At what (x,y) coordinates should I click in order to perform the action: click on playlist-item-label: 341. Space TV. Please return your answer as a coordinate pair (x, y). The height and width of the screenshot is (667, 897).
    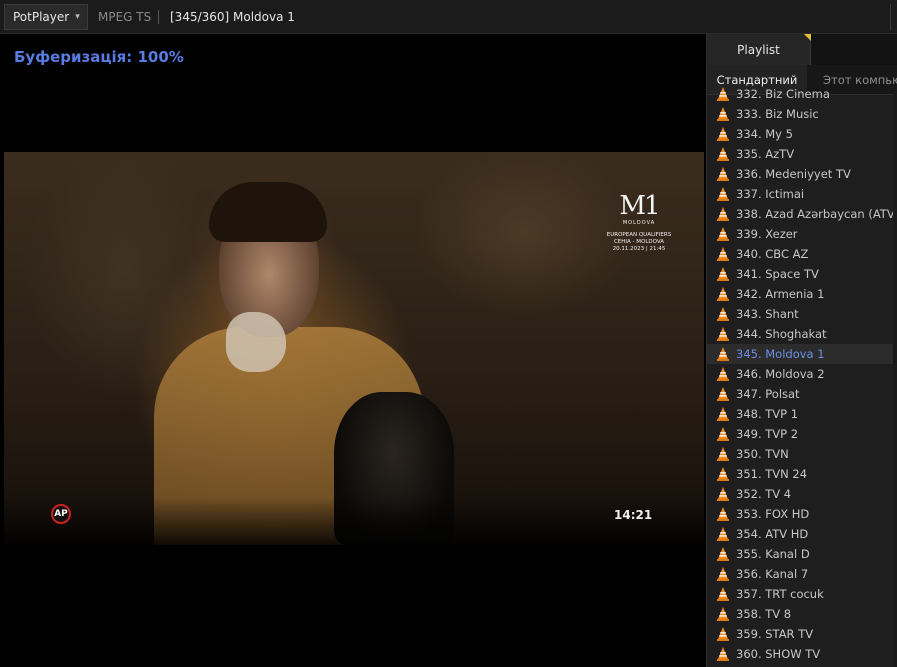
    Looking at the image, I should click on (777, 274).